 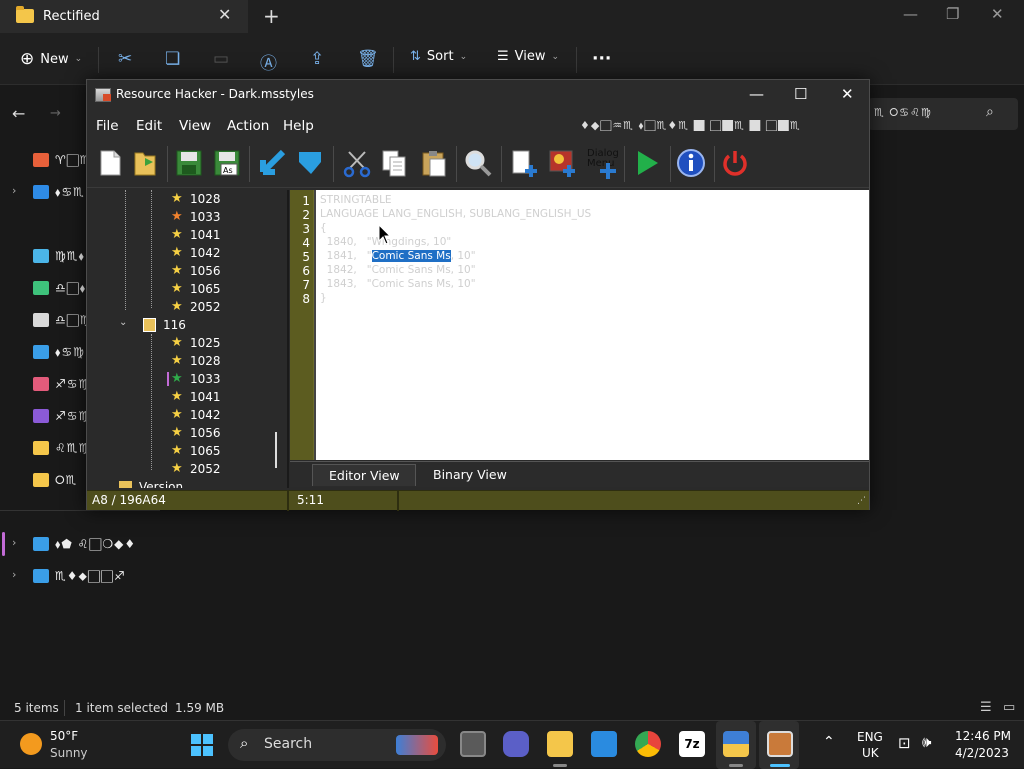 What do you see at coordinates (829, 742) in the screenshot?
I see `chevron-up-icon: ⌃` at bounding box center [829, 742].